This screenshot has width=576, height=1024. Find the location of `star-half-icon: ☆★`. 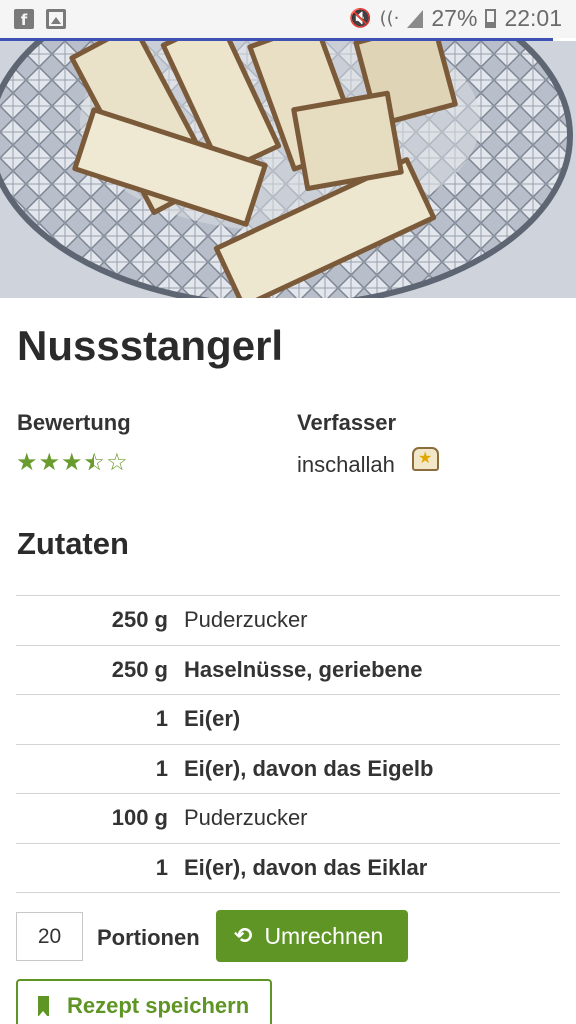

star-half-icon: ☆★ is located at coordinates (94, 462).